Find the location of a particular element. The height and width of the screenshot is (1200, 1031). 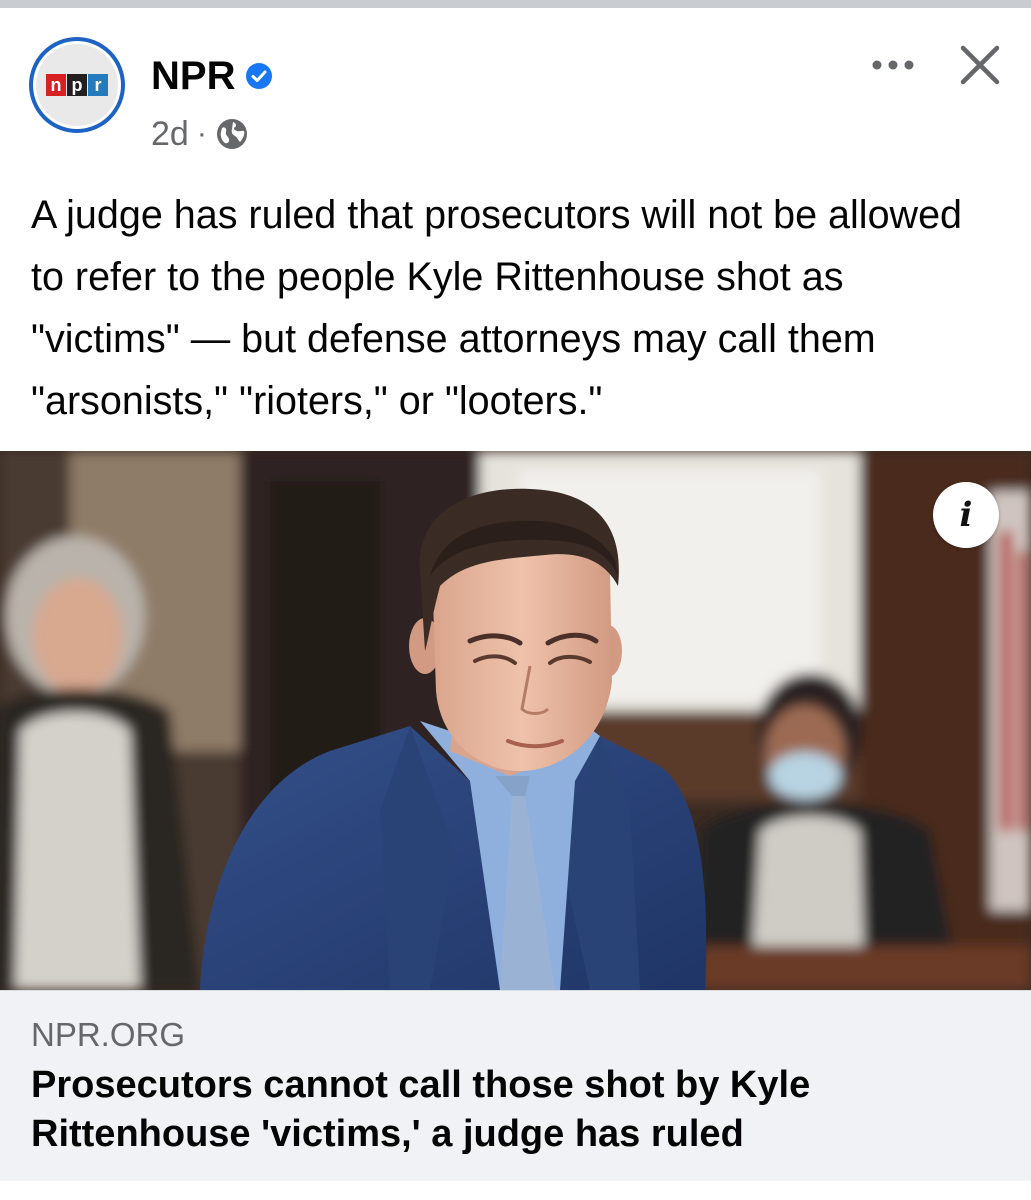

globe-icon is located at coordinates (232, 134).